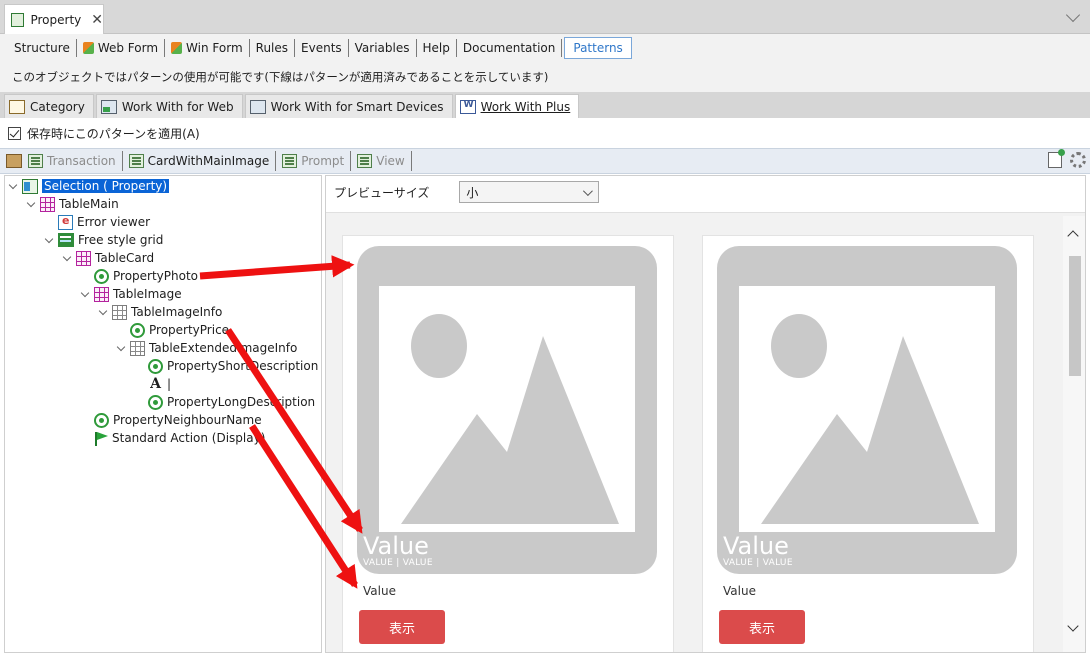 The width and height of the screenshot is (1090, 660). I want to click on tree-node-property-long-description: PropertyLongDescription, so click(231, 402).